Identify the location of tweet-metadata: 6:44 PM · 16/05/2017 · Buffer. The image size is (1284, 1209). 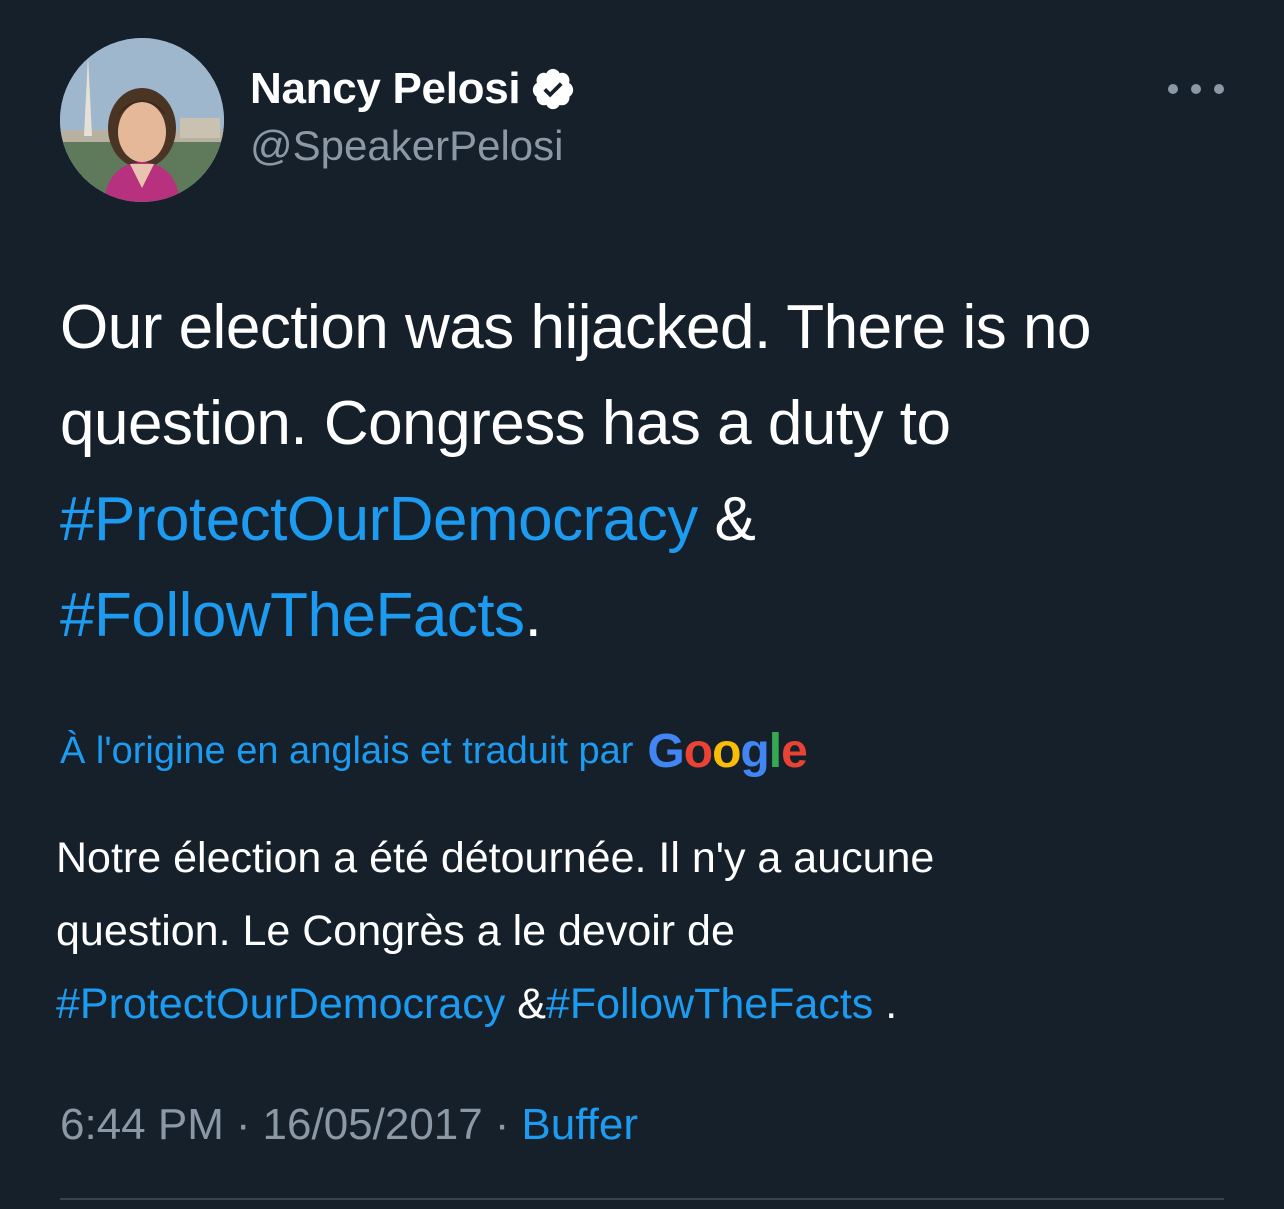
(349, 1125).